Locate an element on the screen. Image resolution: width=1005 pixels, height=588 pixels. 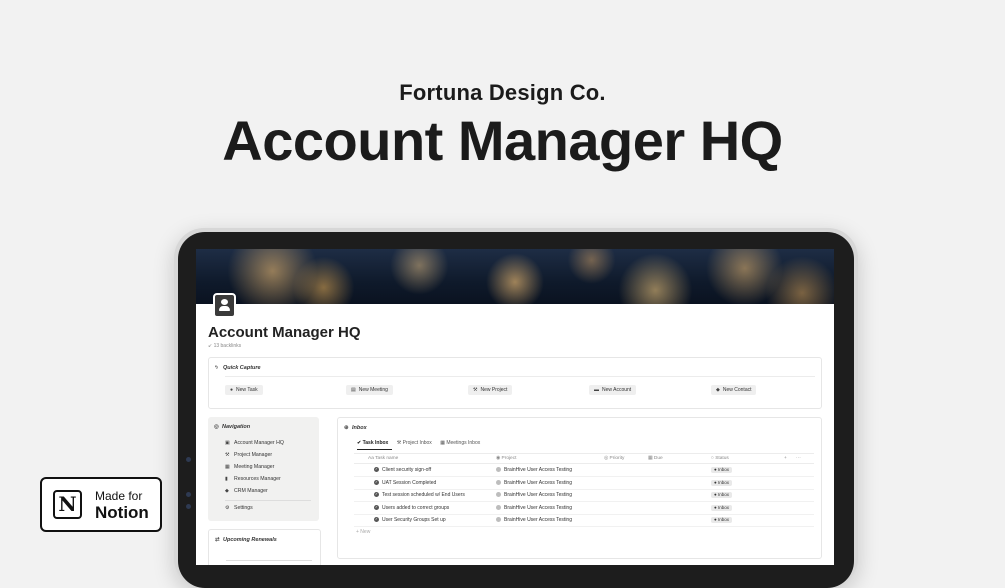
new-row-button: + New is located at coordinates (363, 532).